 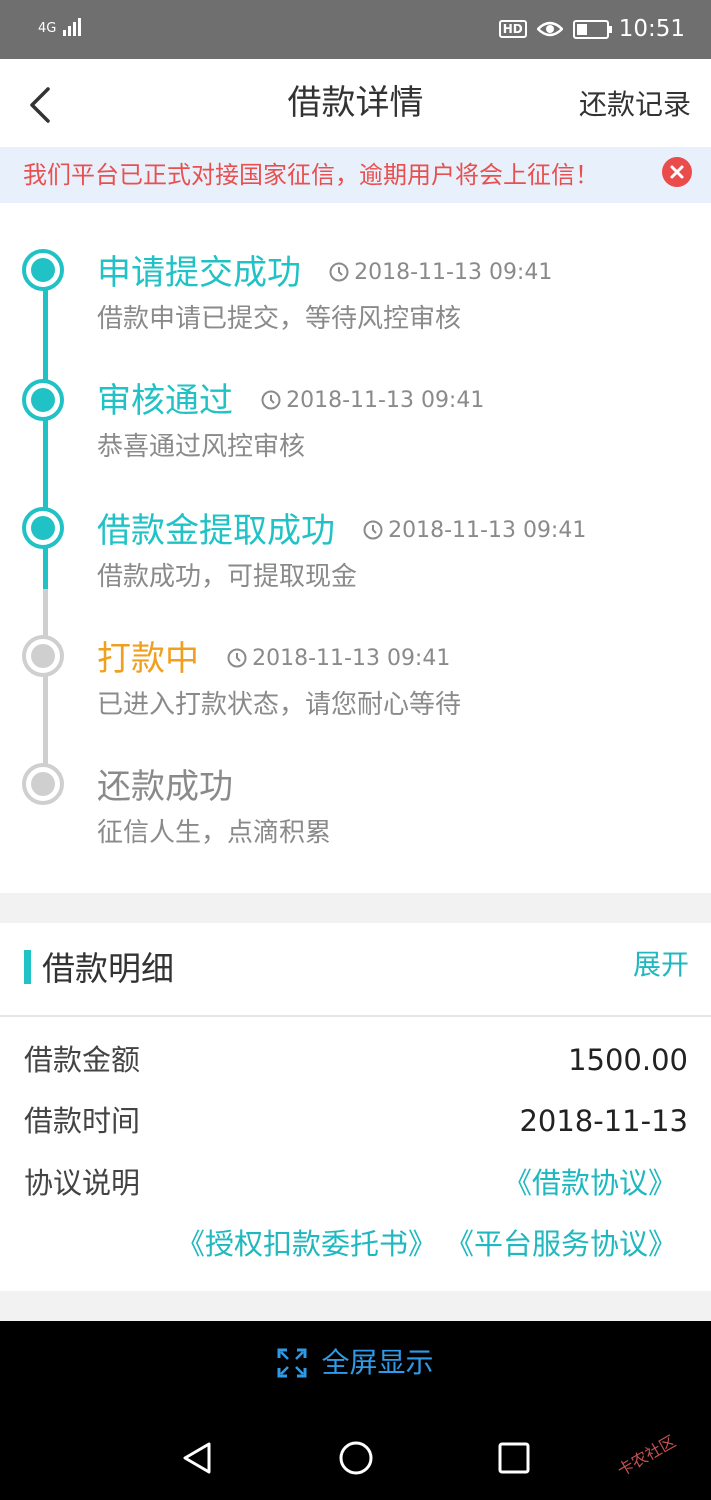 I want to click on battery-icon, so click(x=592, y=29).